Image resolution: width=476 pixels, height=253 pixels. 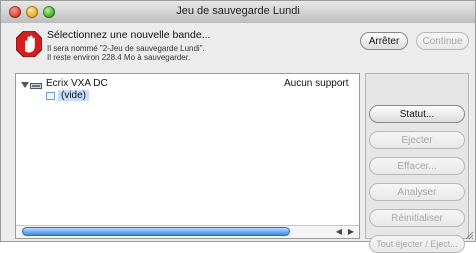 What do you see at coordinates (417, 192) in the screenshot?
I see `analyze-button: Analyser` at bounding box center [417, 192].